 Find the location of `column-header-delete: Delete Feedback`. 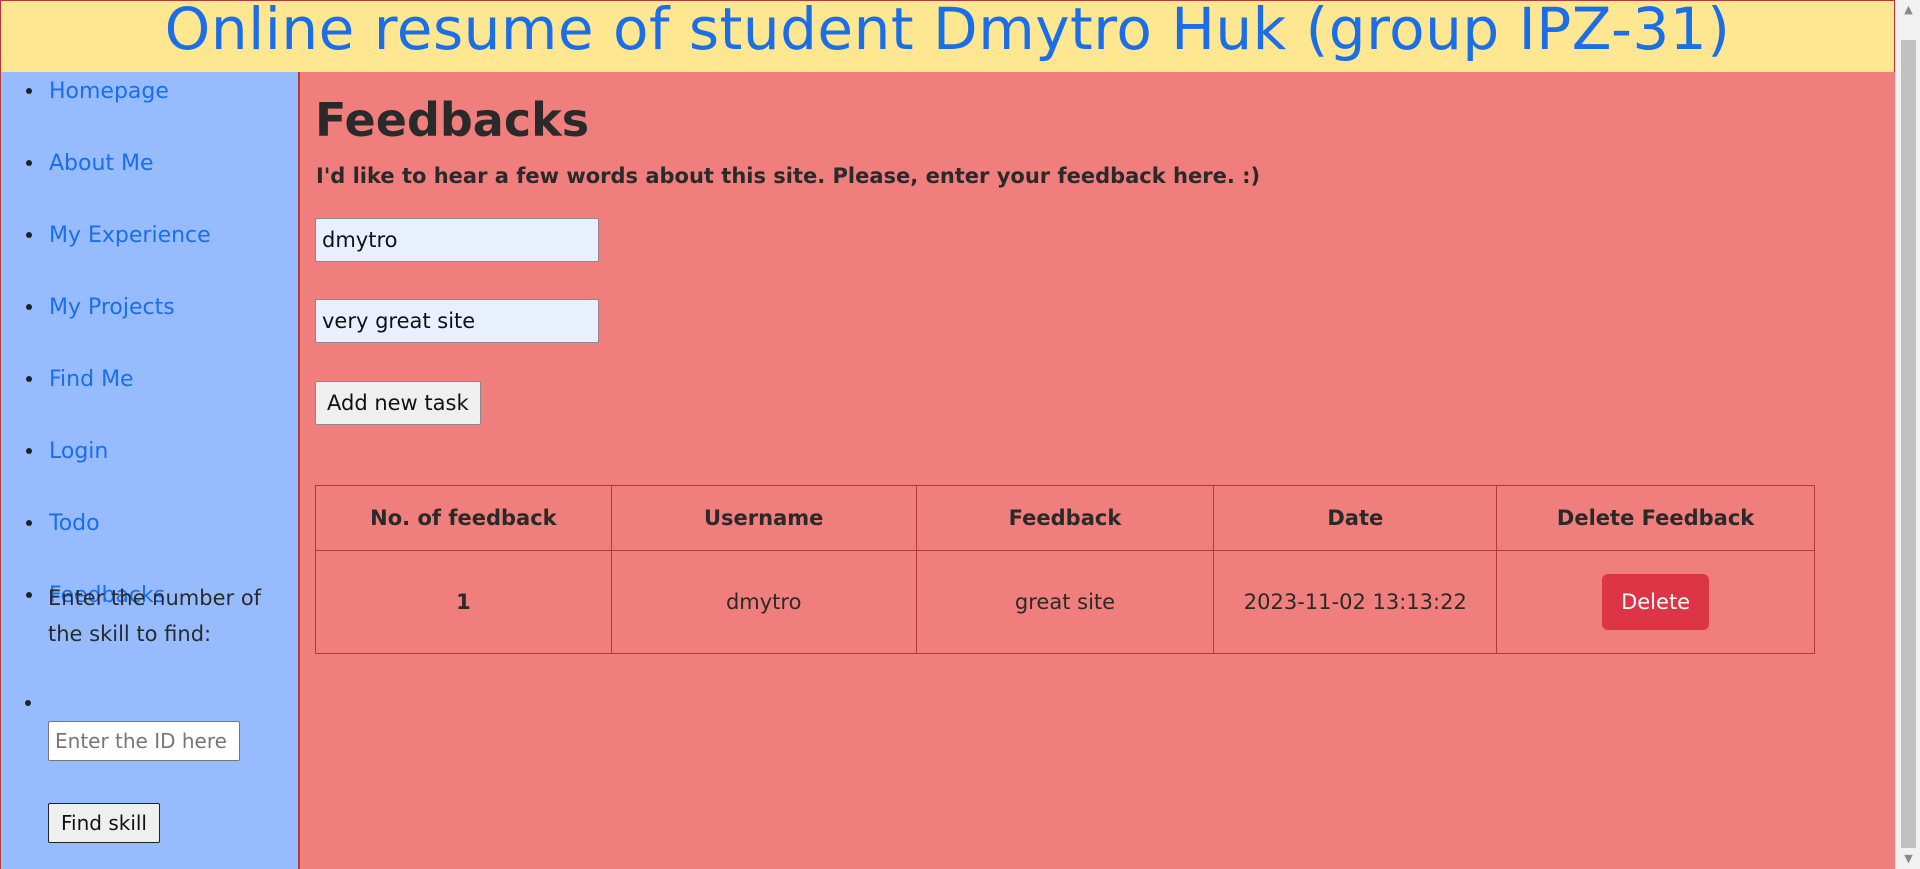

column-header-delete: Delete Feedback is located at coordinates (1655, 518).